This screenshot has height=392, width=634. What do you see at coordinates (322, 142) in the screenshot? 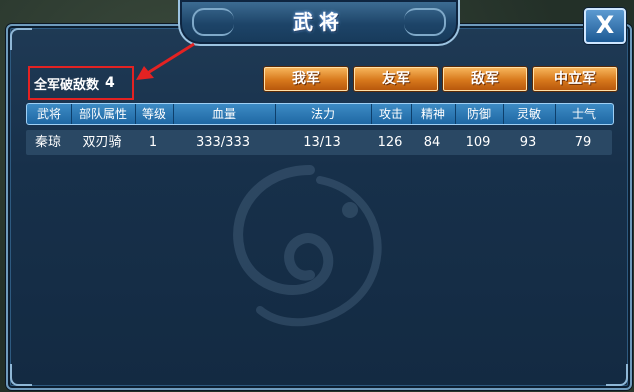
I see `mp: 13/13` at bounding box center [322, 142].